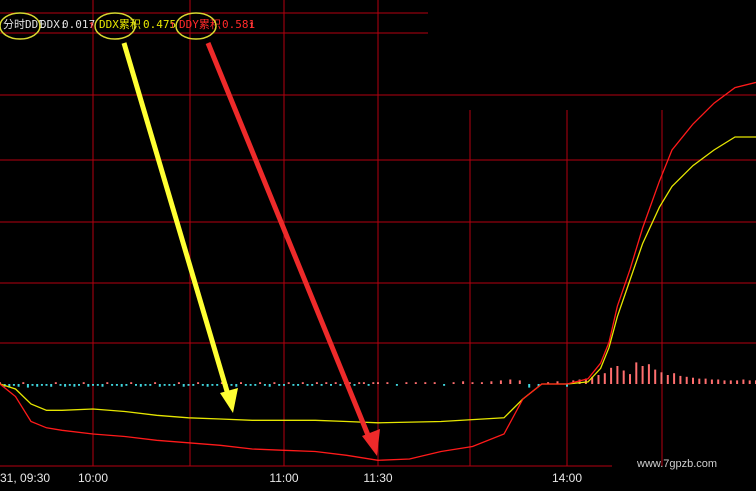 This screenshot has height=491, width=756. What do you see at coordinates (93, 478) in the screenshot?
I see `x-tick-label: 10:00` at bounding box center [93, 478].